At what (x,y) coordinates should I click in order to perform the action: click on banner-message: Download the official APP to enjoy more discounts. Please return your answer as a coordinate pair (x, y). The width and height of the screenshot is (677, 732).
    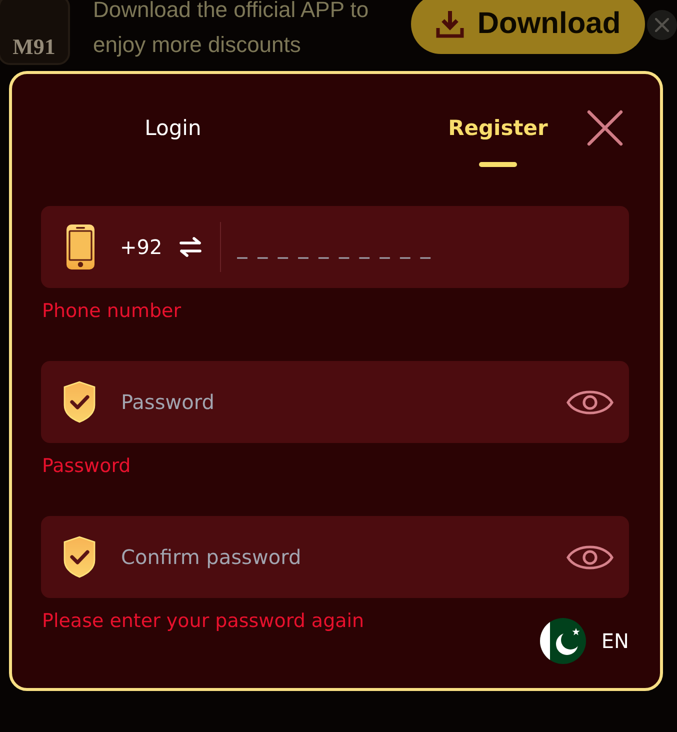
    Looking at the image, I should click on (231, 29).